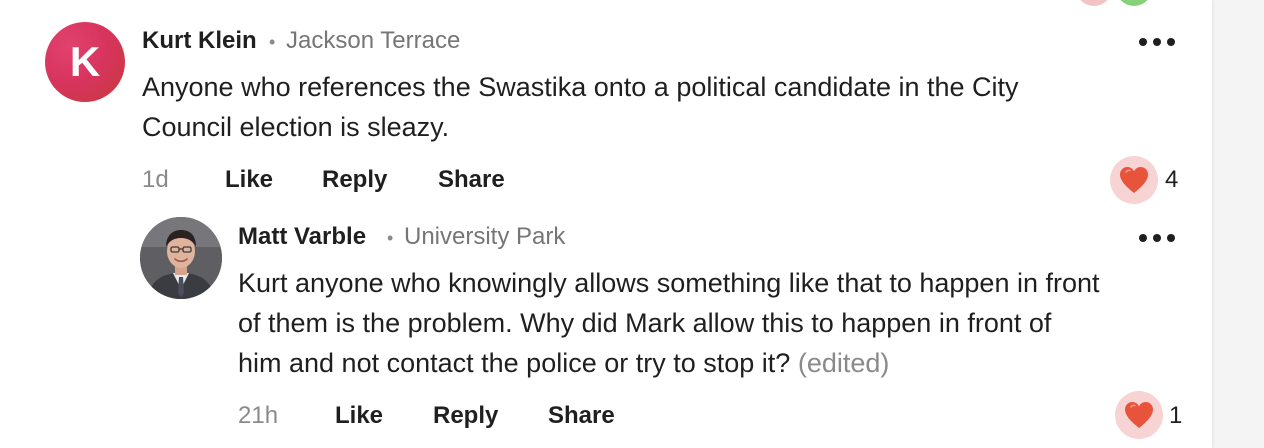 The image size is (1264, 448). Describe the element at coordinates (296, 127) in the screenshot. I see `comment-text-line: Council election is sleazy.` at that location.